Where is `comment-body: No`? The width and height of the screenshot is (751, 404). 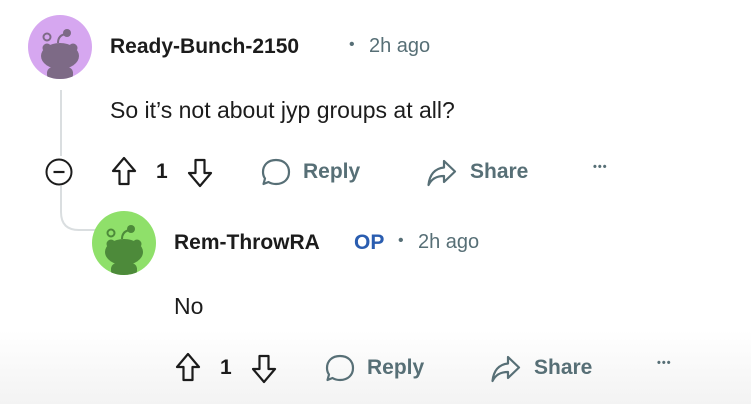 comment-body: No is located at coordinates (189, 306).